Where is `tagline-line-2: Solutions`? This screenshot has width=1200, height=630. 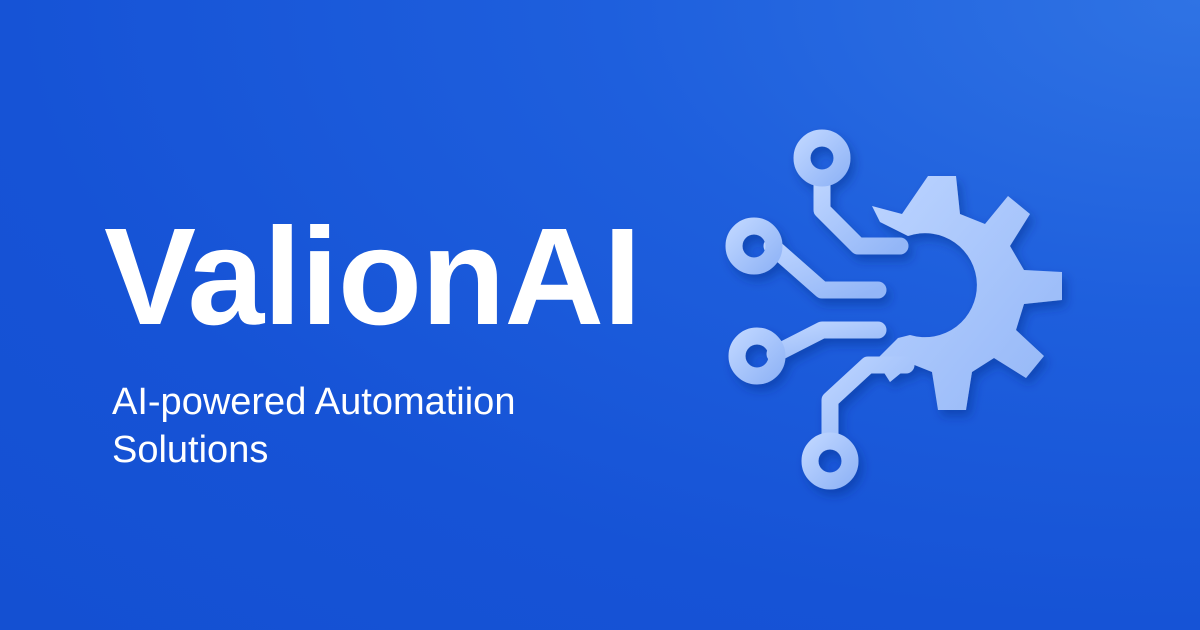
tagline-line-2: Solutions is located at coordinates (190, 450).